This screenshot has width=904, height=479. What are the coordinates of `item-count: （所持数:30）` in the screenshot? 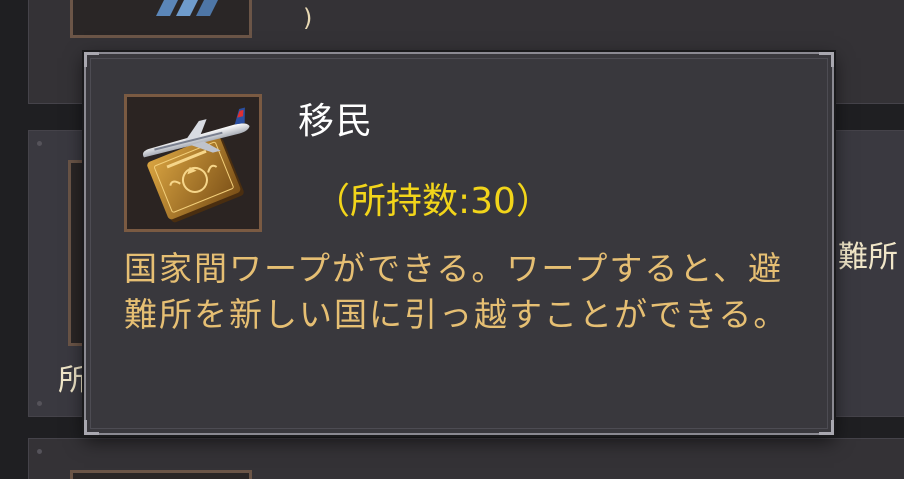 It's located at (433, 201).